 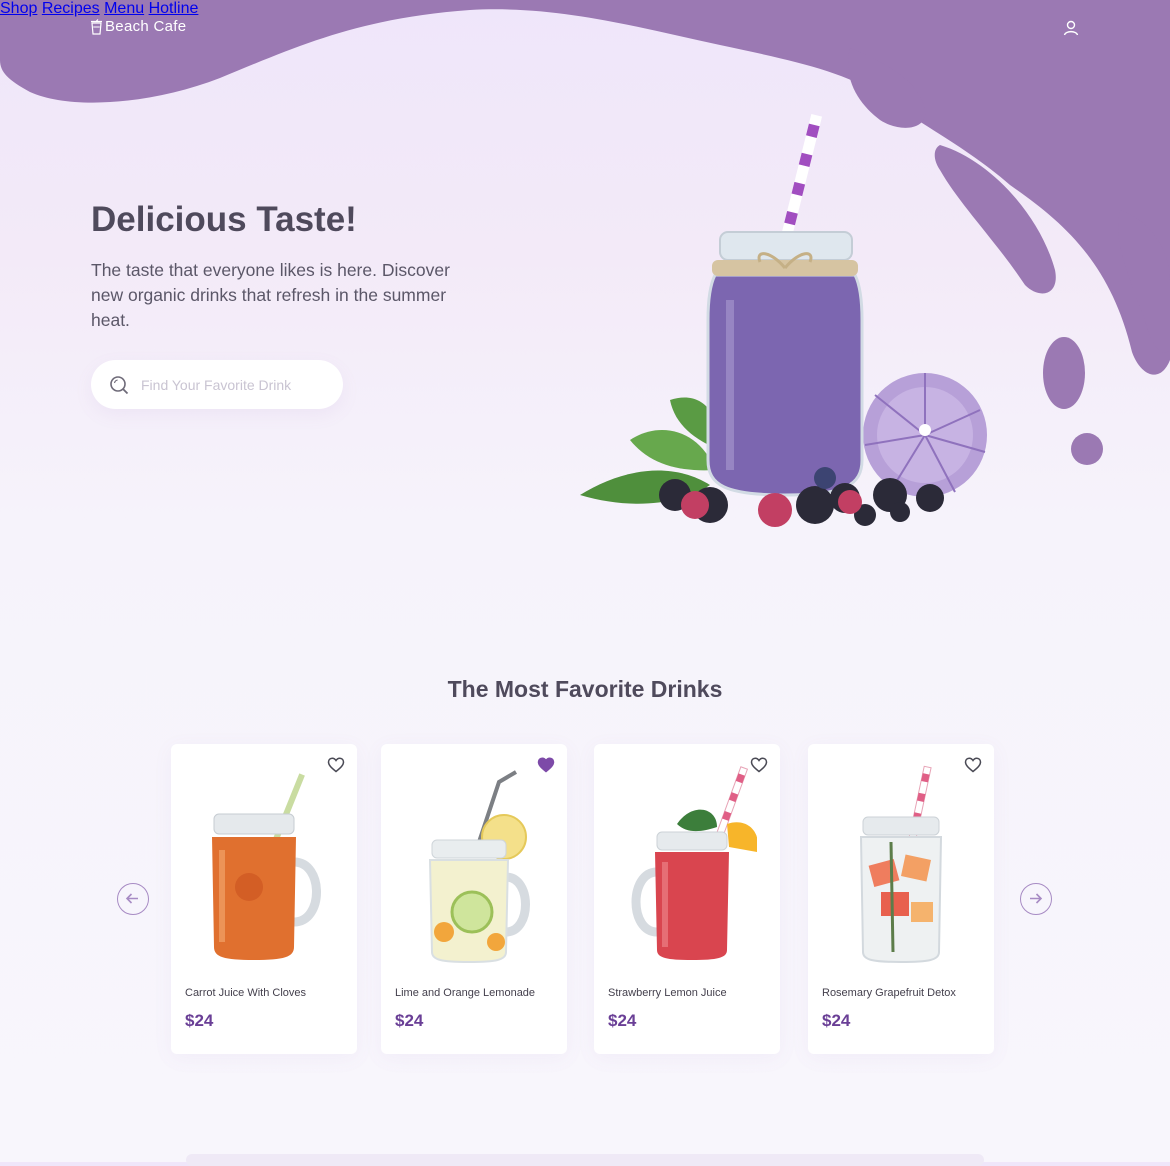 I want to click on lemonade-image, so click(x=479, y=867).